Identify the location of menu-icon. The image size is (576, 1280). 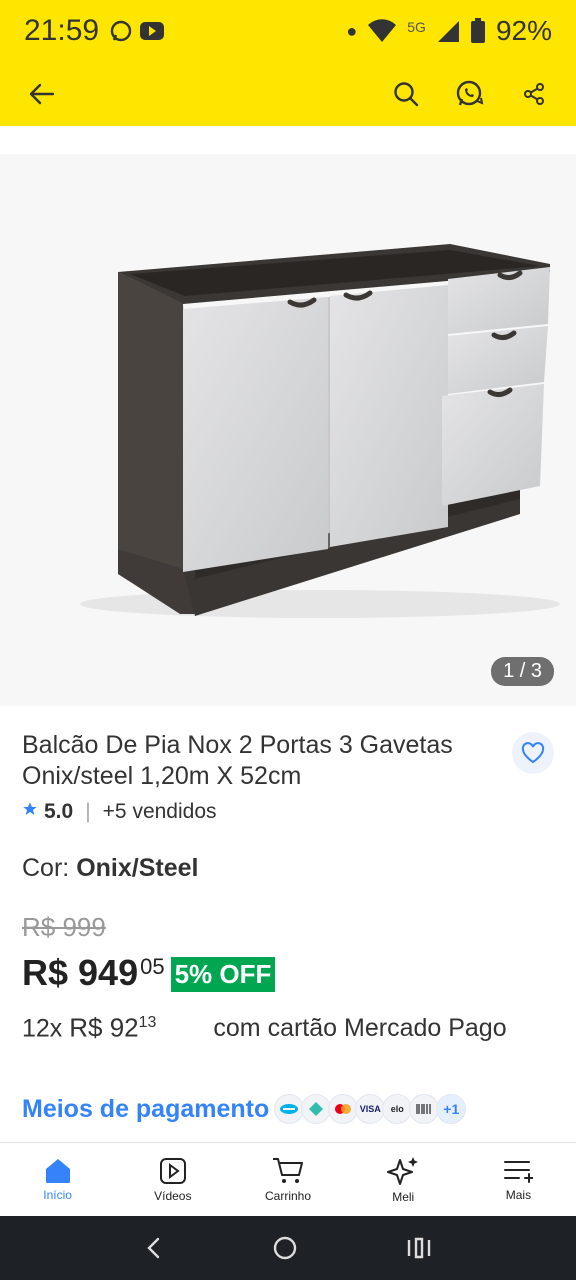
(519, 1171).